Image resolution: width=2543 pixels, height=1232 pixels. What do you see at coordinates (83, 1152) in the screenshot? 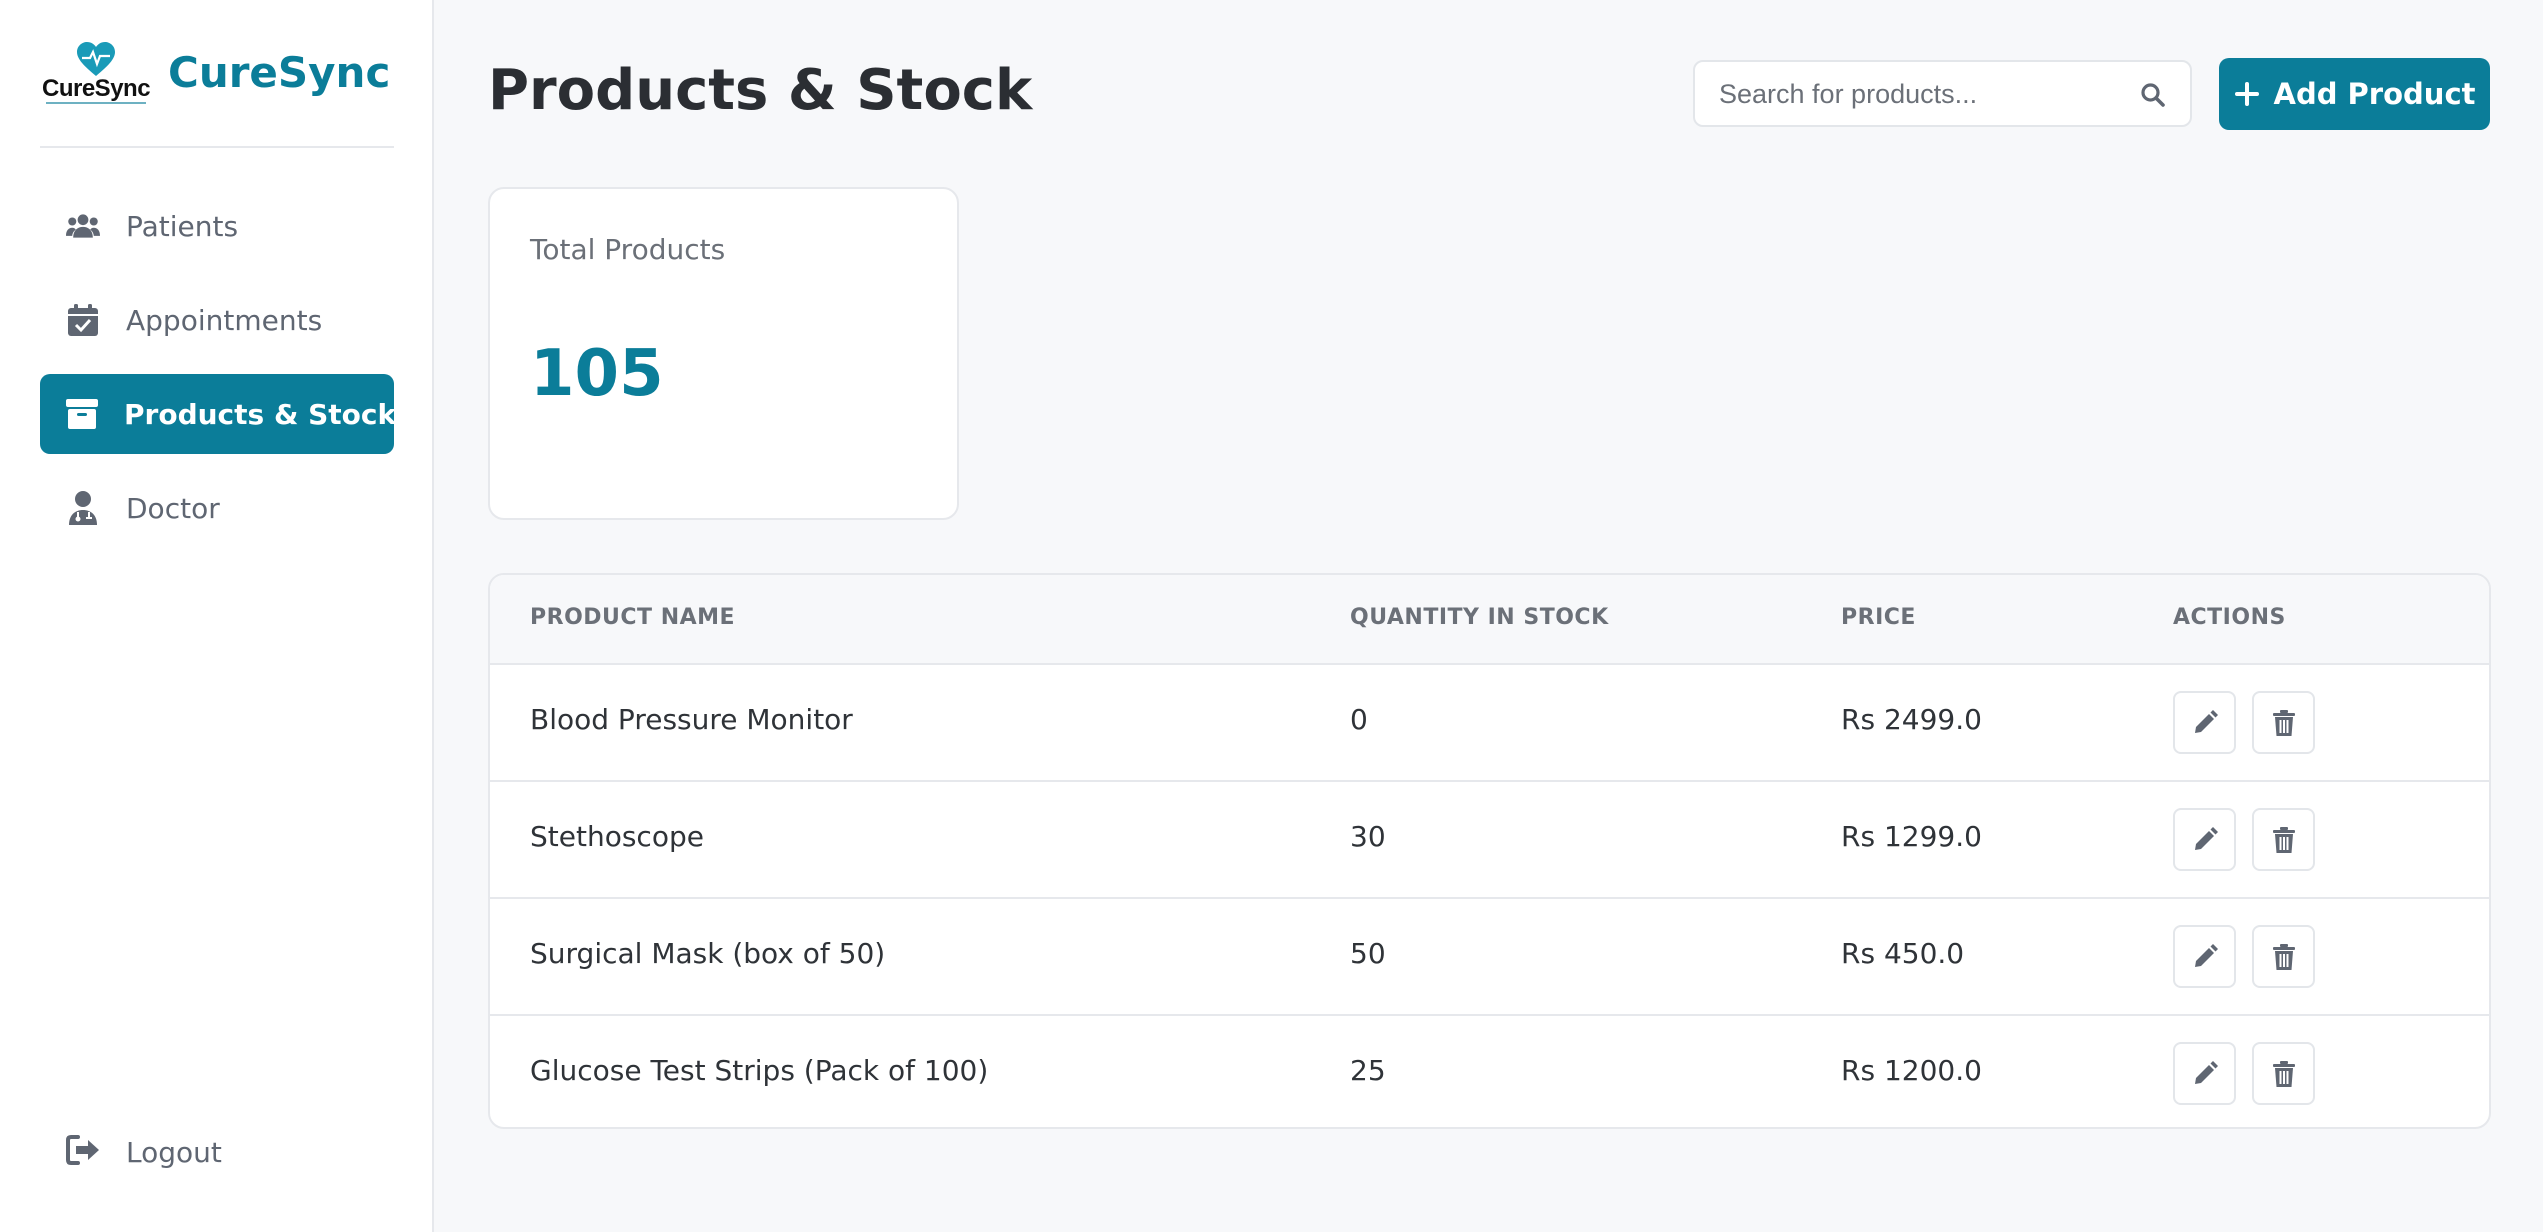
I see `logout-icon` at bounding box center [83, 1152].